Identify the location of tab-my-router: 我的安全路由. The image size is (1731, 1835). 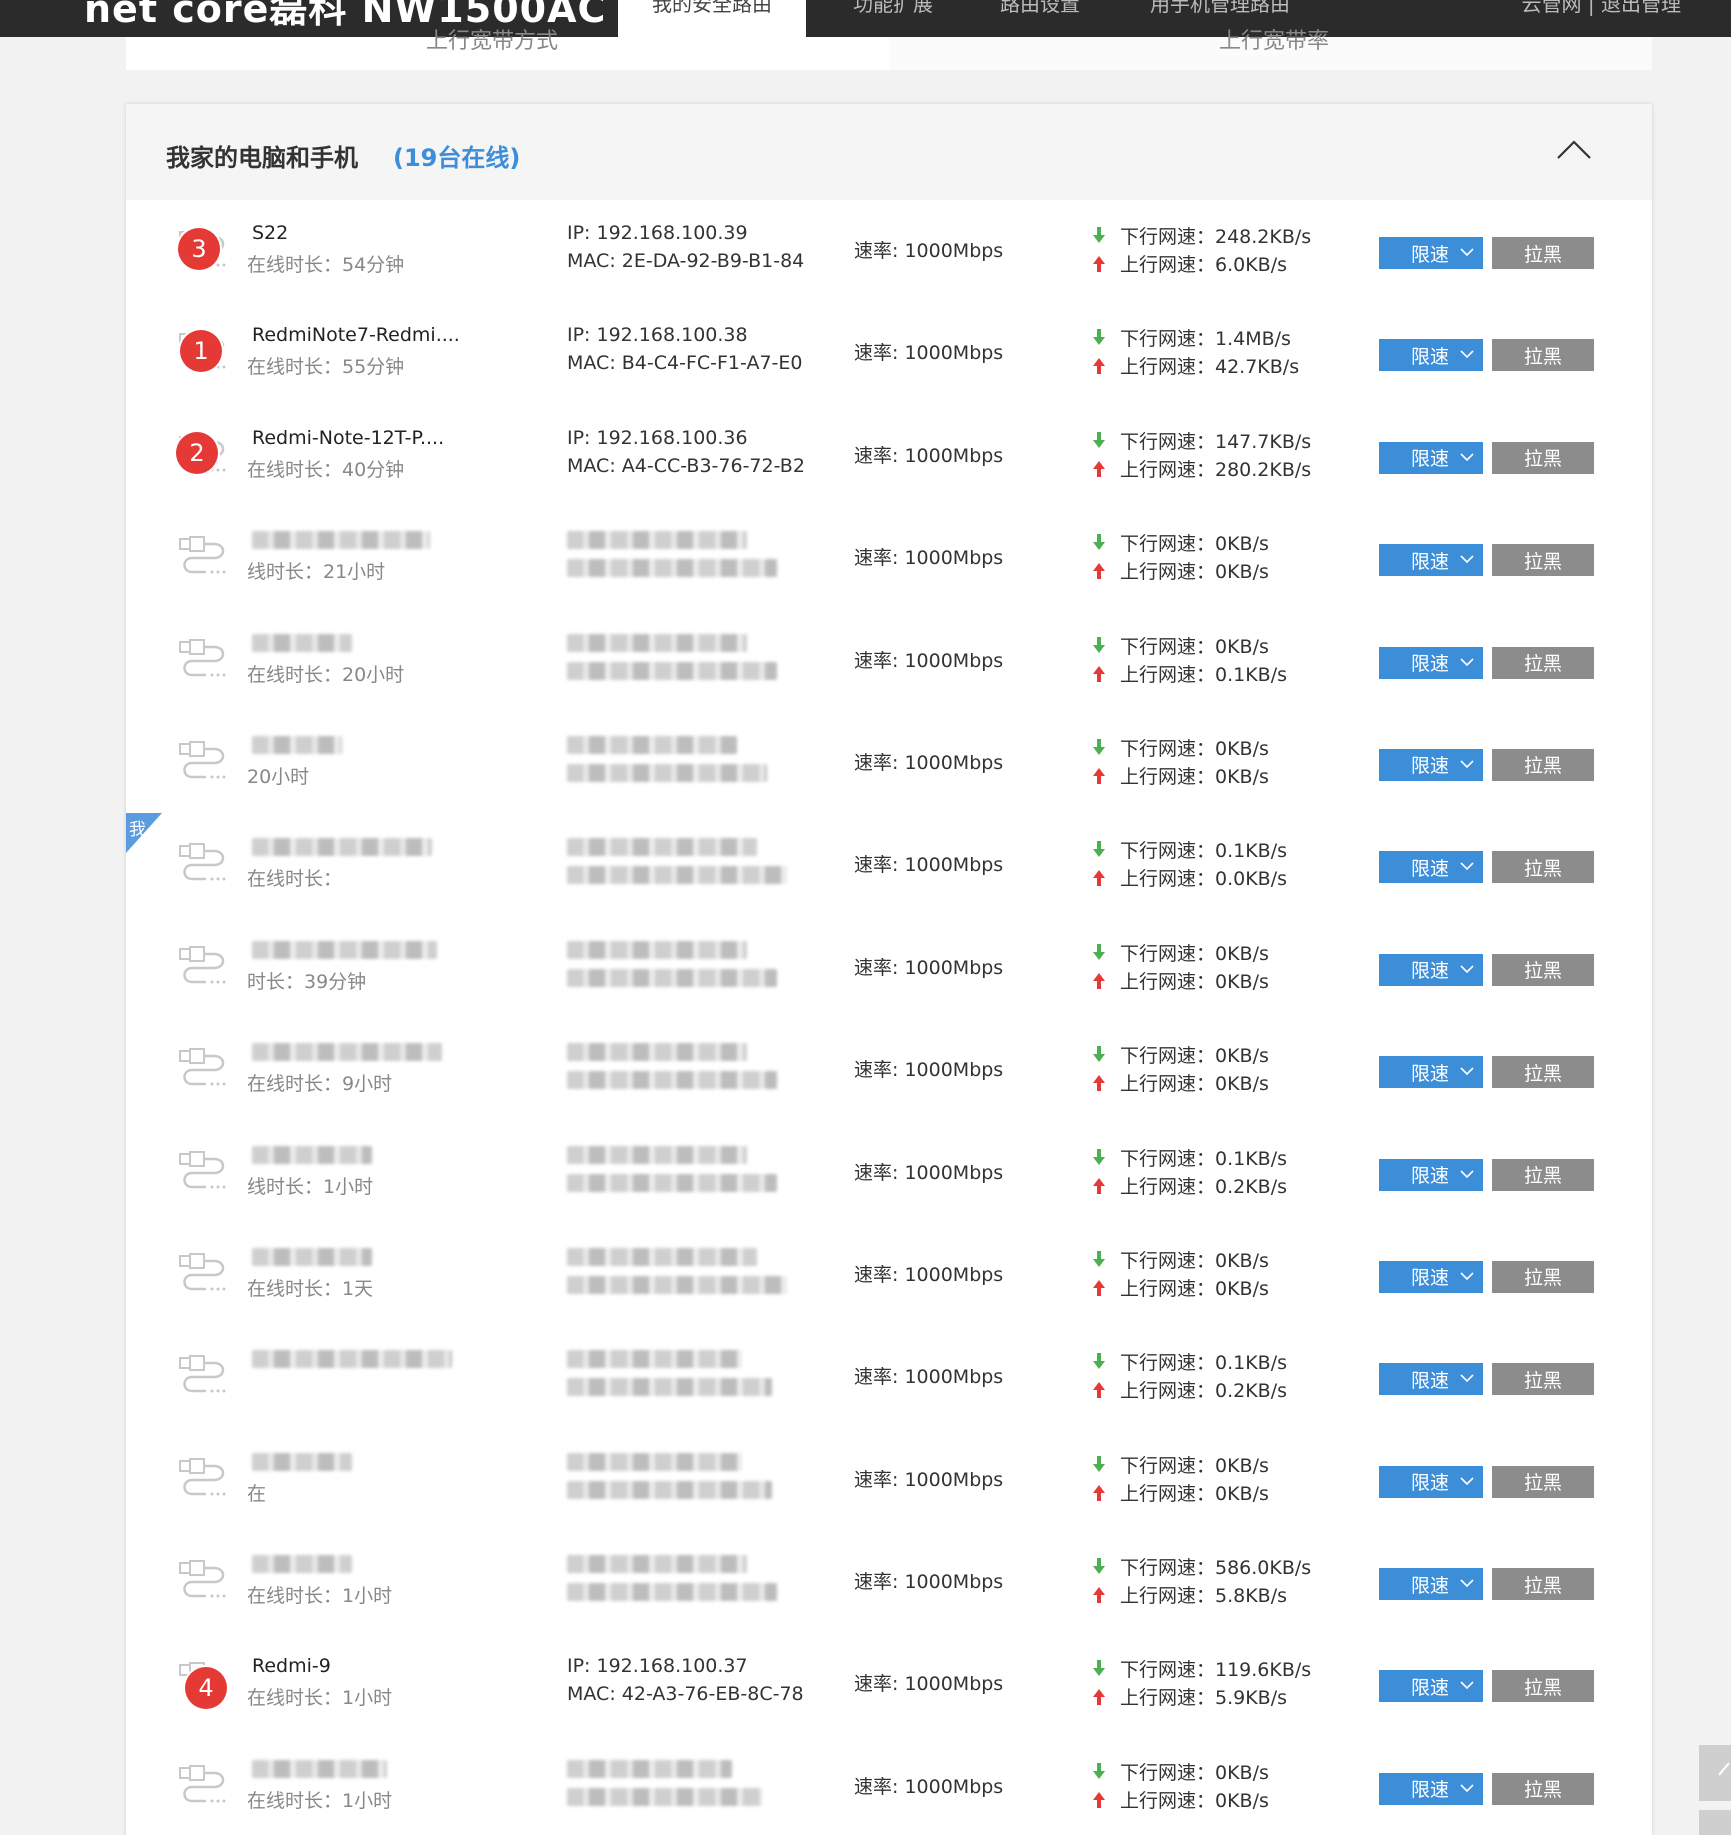
(712, 18).